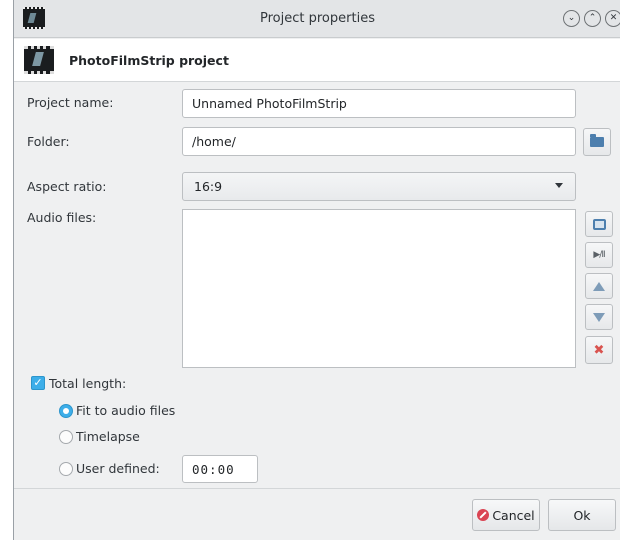  Describe the element at coordinates (379, 186) in the screenshot. I see `aspect-ratio-select: 16:9` at that location.